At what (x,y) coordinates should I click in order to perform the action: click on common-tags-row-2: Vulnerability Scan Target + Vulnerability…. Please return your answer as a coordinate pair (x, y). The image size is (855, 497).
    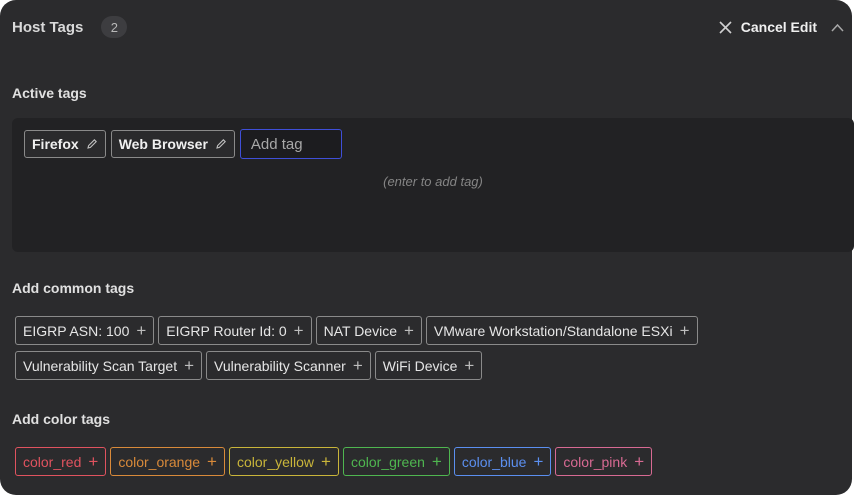
    Looking at the image, I should click on (249, 365).